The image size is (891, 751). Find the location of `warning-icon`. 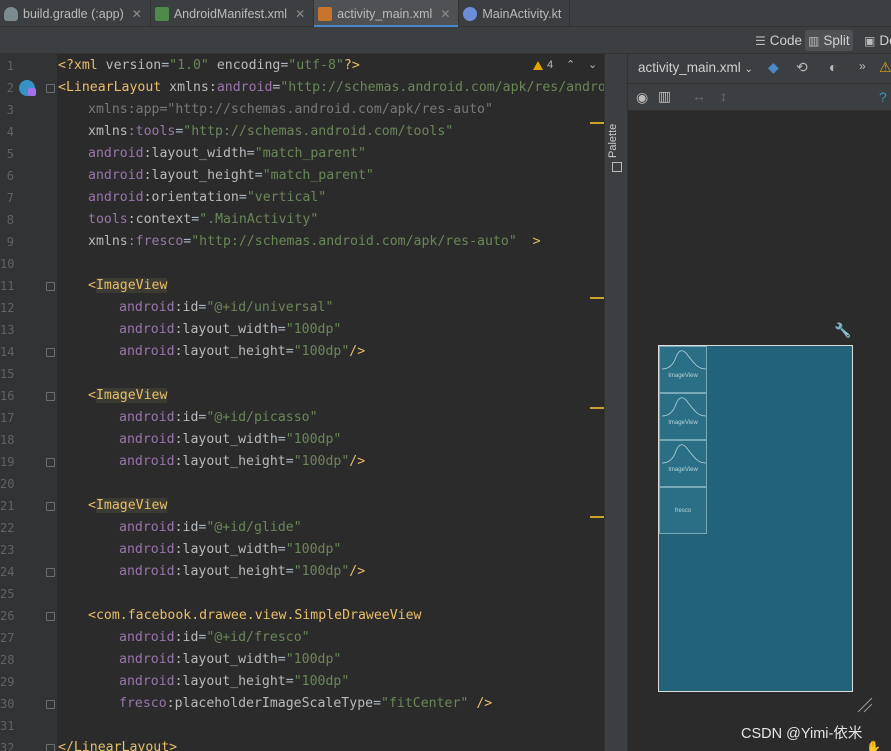

warning-icon is located at coordinates (538, 65).